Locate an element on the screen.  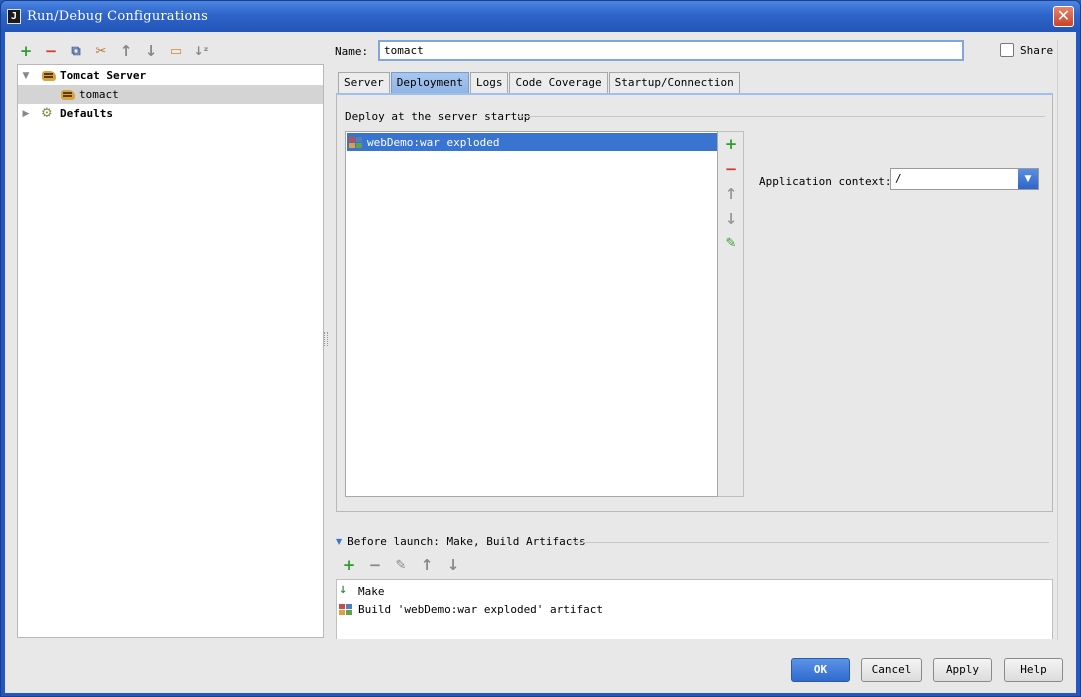
application-context-value: / is located at coordinates (898, 178).